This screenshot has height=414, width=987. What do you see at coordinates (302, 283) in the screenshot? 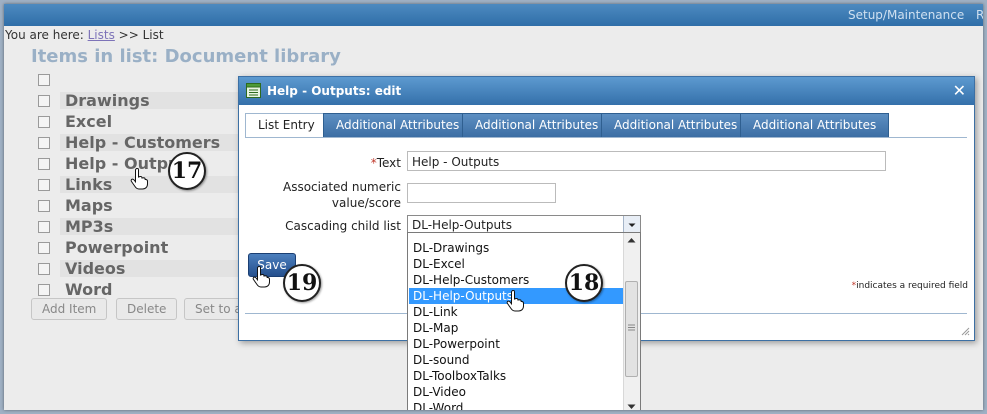
I see `step-marker-19: 19` at bounding box center [302, 283].